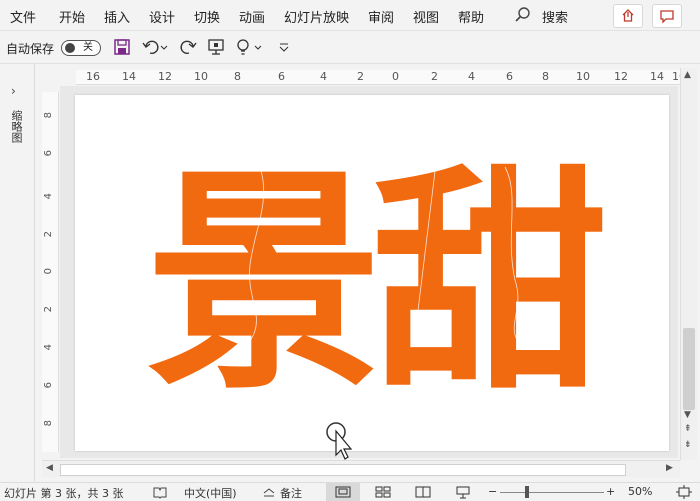  Describe the element at coordinates (343, 492) in the screenshot. I see `normal-view-icon` at that location.